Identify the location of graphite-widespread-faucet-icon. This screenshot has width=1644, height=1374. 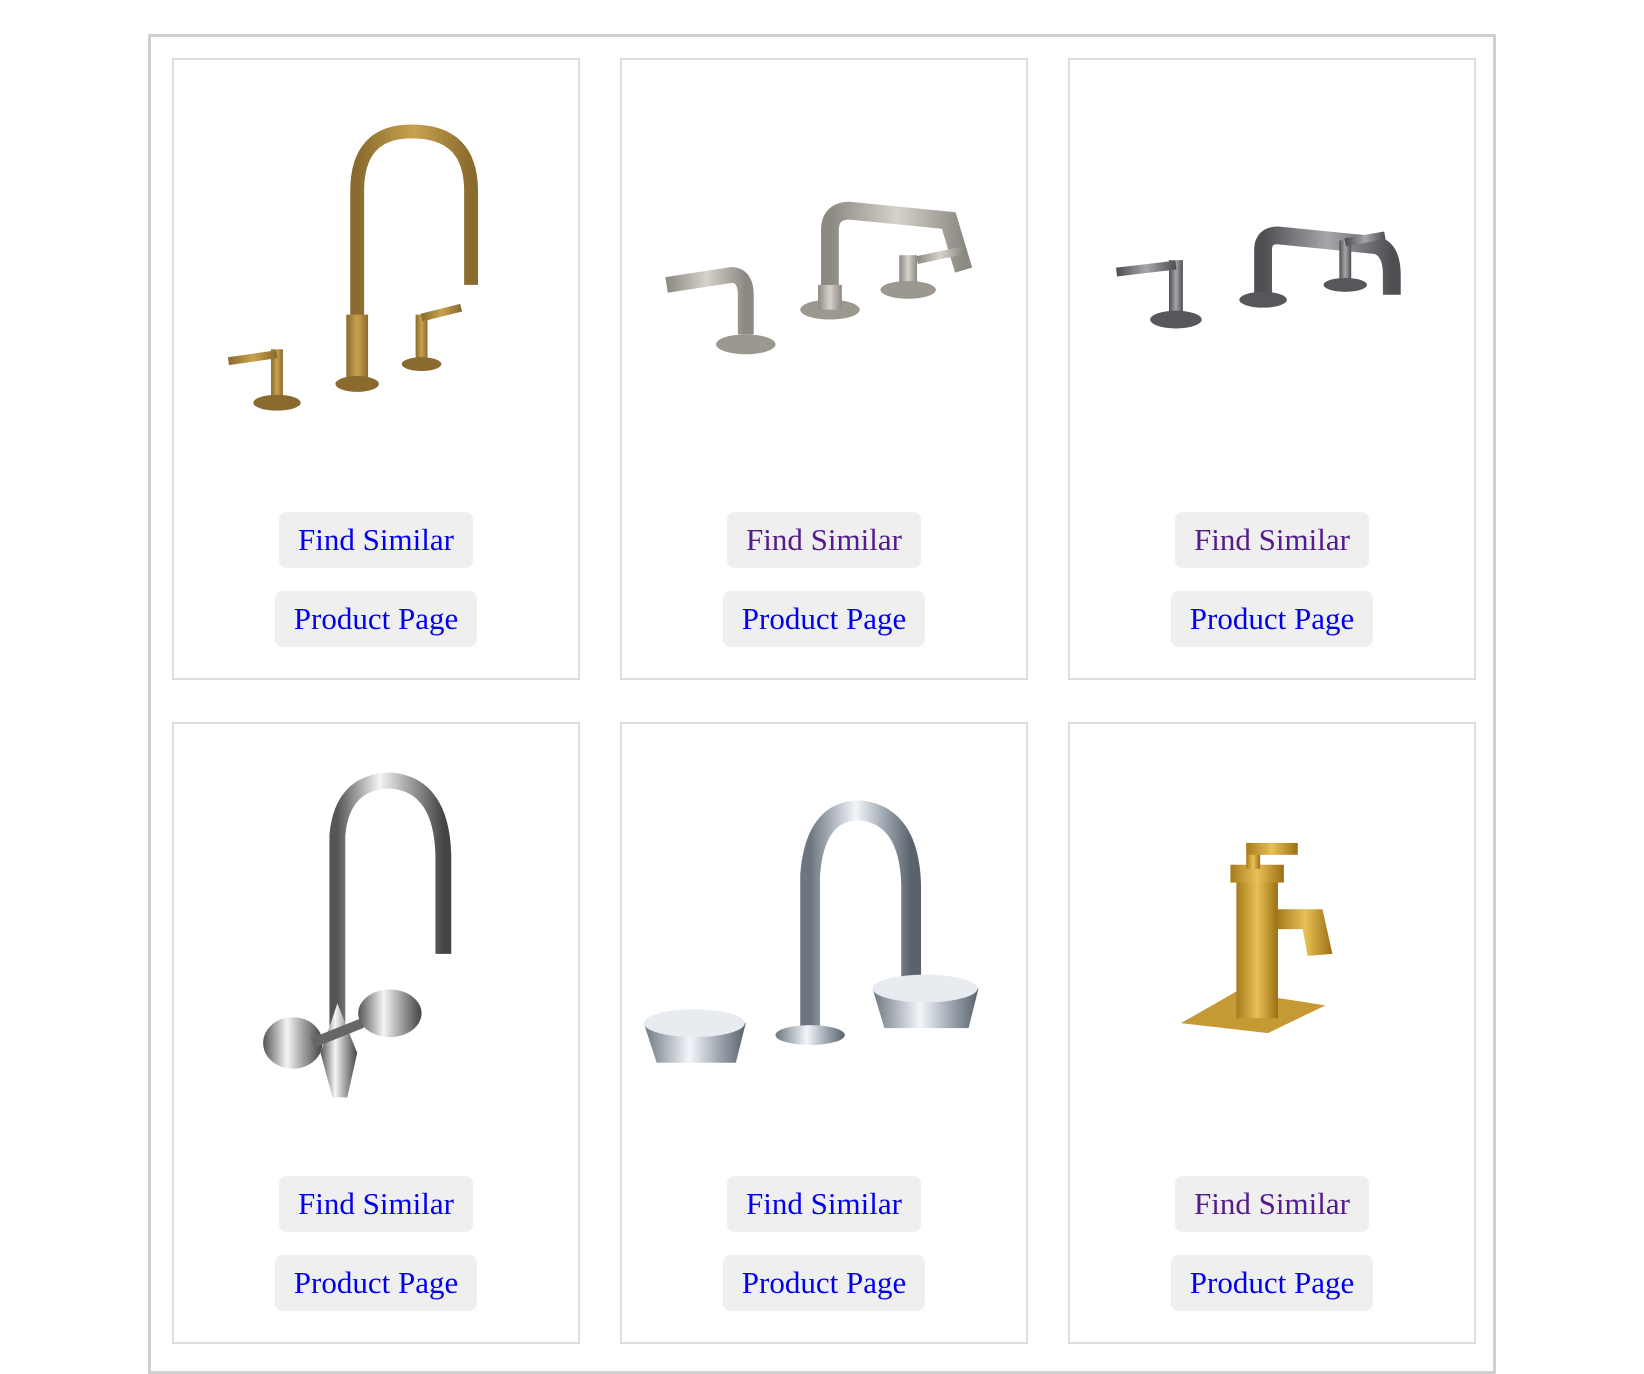
(1258, 277).